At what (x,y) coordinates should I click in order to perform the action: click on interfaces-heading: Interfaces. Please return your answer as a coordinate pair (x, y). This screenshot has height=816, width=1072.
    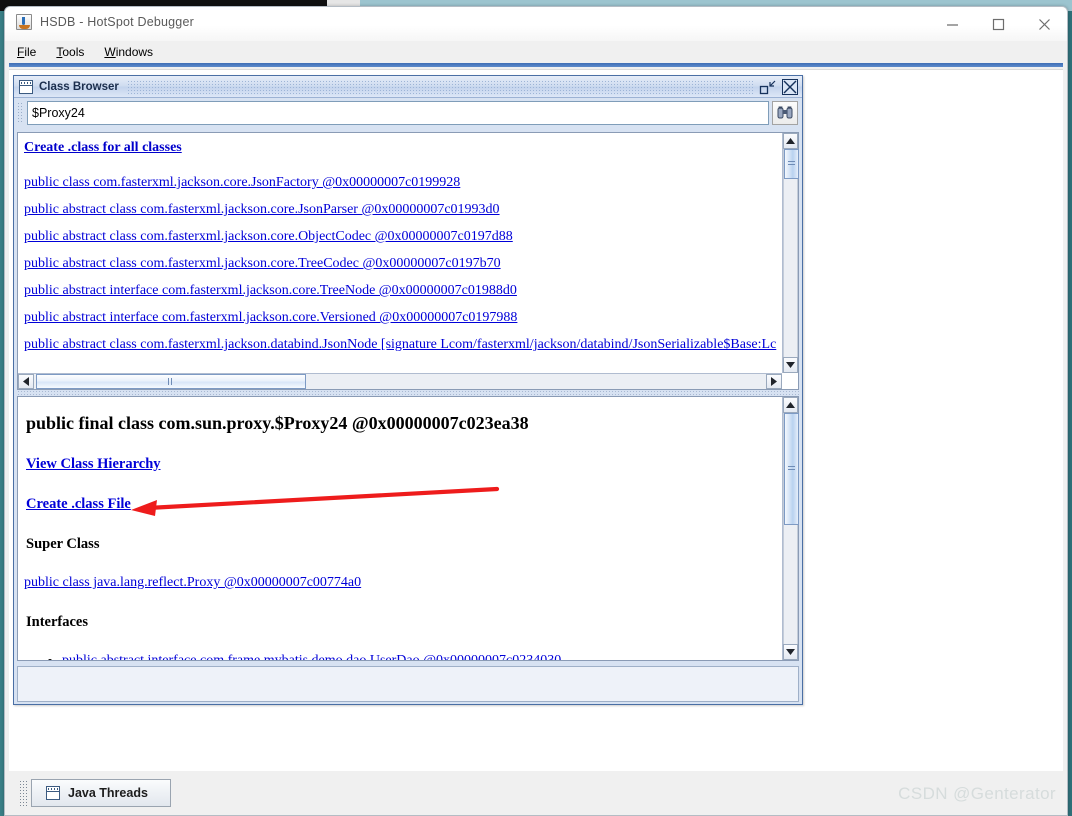
    Looking at the image, I should click on (57, 622).